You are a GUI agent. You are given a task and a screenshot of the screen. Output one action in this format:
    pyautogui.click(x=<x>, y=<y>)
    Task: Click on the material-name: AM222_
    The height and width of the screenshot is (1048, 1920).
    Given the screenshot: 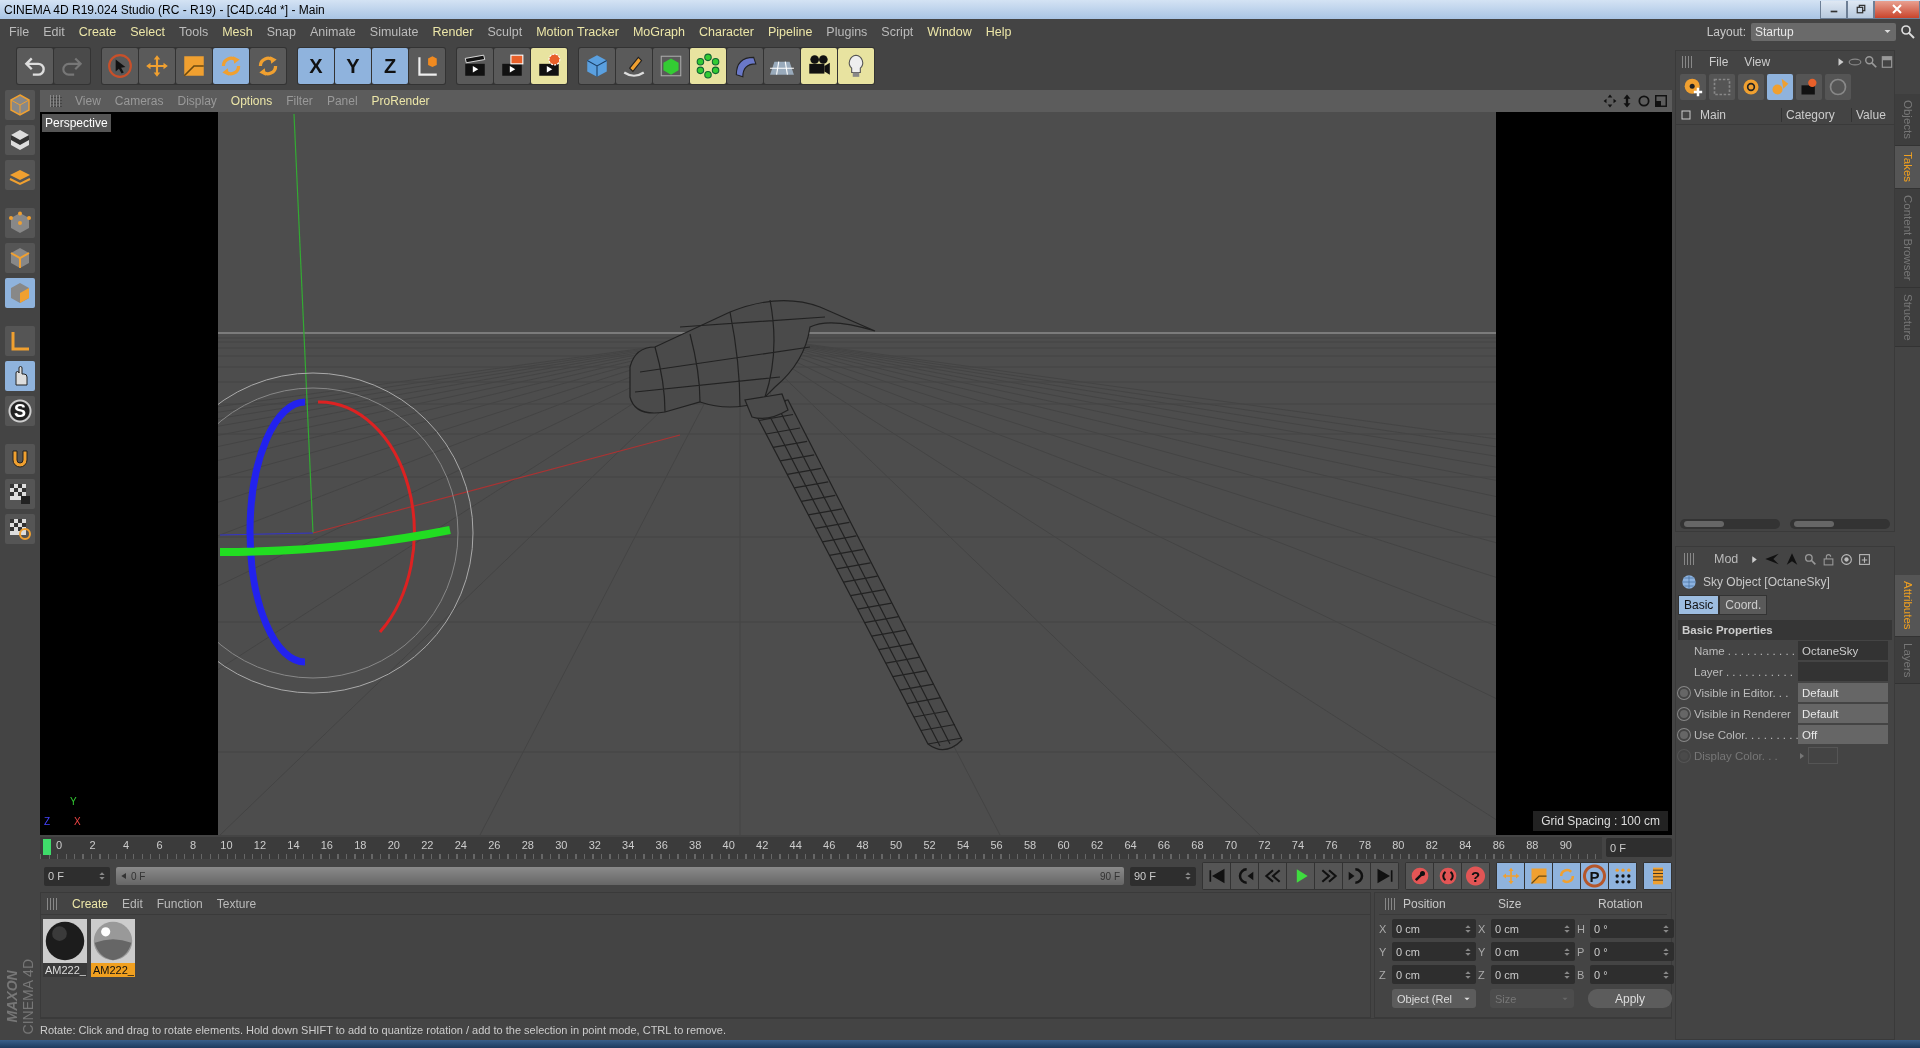 What is the action you would take?
    pyautogui.click(x=113, y=970)
    